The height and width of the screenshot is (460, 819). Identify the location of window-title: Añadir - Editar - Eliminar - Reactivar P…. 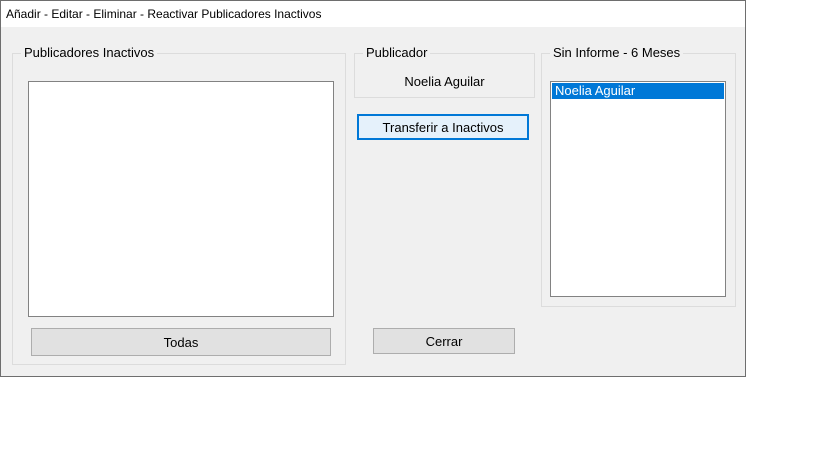
(373, 14).